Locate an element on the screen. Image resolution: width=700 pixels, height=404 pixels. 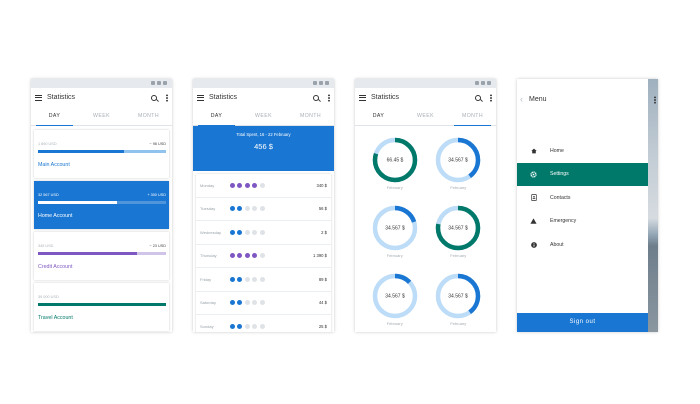
drawer-item-home: Home is located at coordinates (582, 151).